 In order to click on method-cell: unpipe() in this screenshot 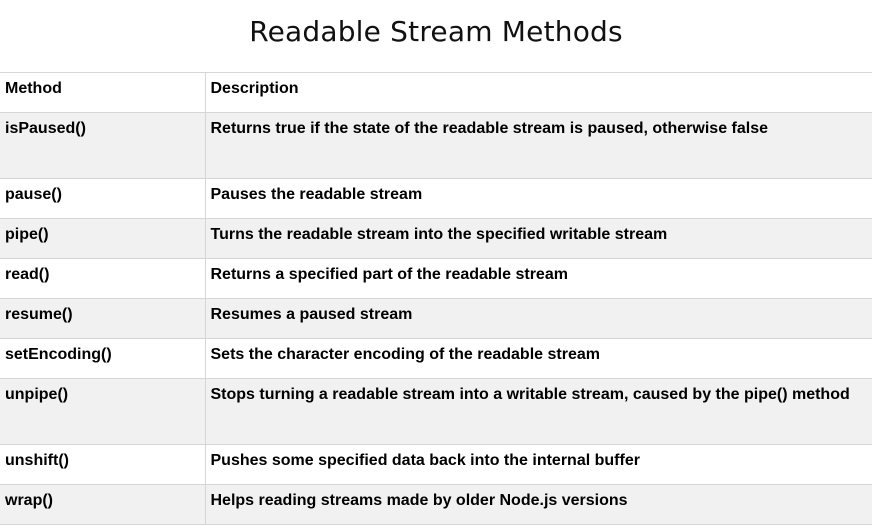, I will do `click(103, 411)`.